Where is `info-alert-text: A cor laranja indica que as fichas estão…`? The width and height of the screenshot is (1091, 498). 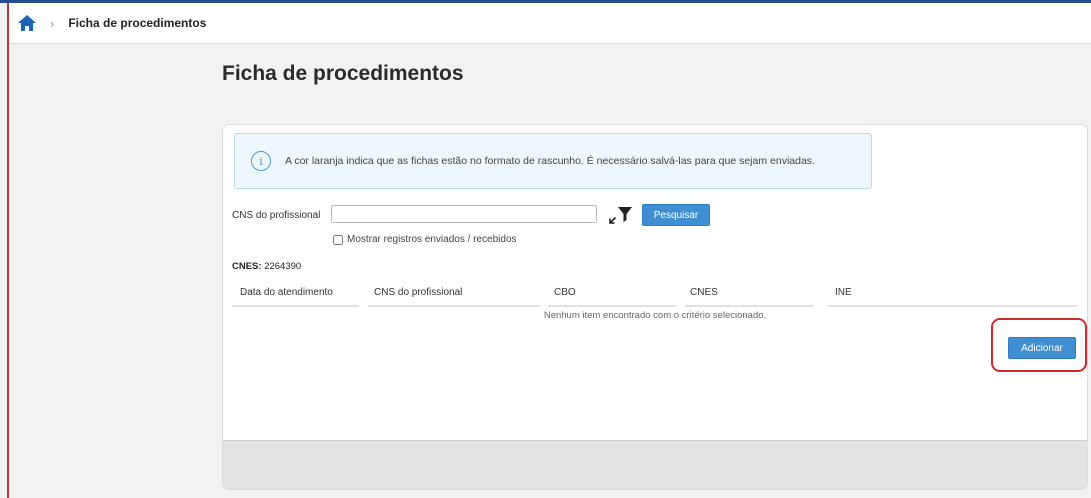
info-alert-text: A cor laranja indica que as fichas estão… is located at coordinates (550, 161).